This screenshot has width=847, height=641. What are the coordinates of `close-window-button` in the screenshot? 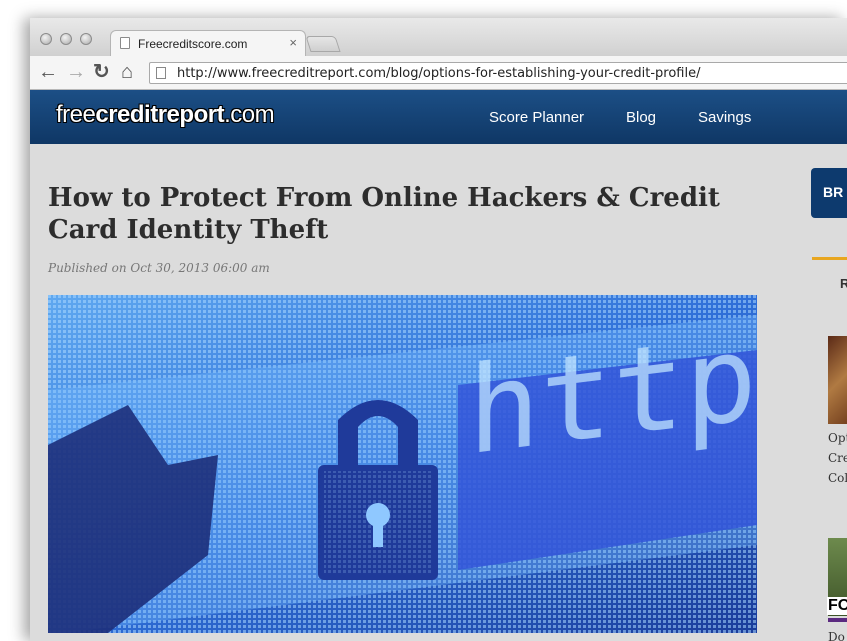 It's located at (46, 39).